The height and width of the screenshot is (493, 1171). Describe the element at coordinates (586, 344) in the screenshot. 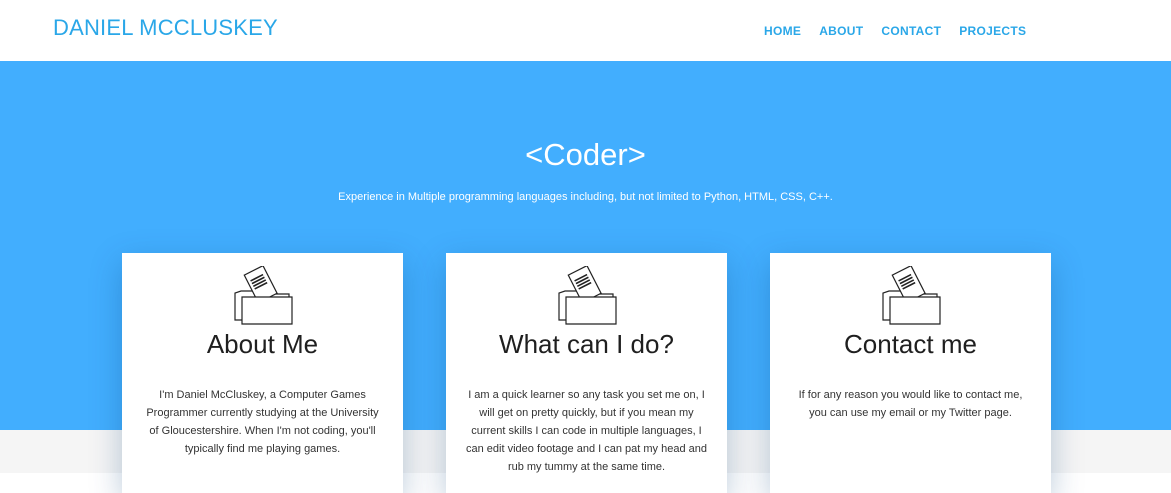

I see `card-title: What can I do?` at that location.